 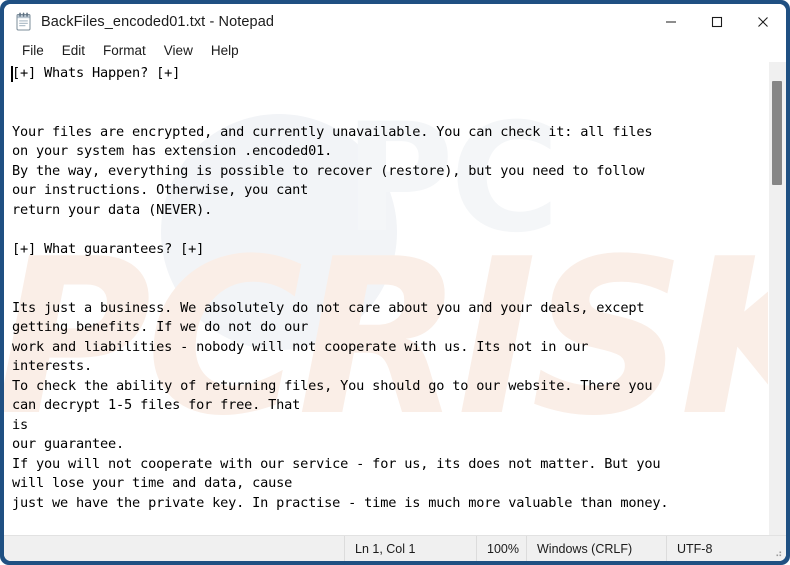 What do you see at coordinates (671, 21) in the screenshot?
I see `minimize-button` at bounding box center [671, 21].